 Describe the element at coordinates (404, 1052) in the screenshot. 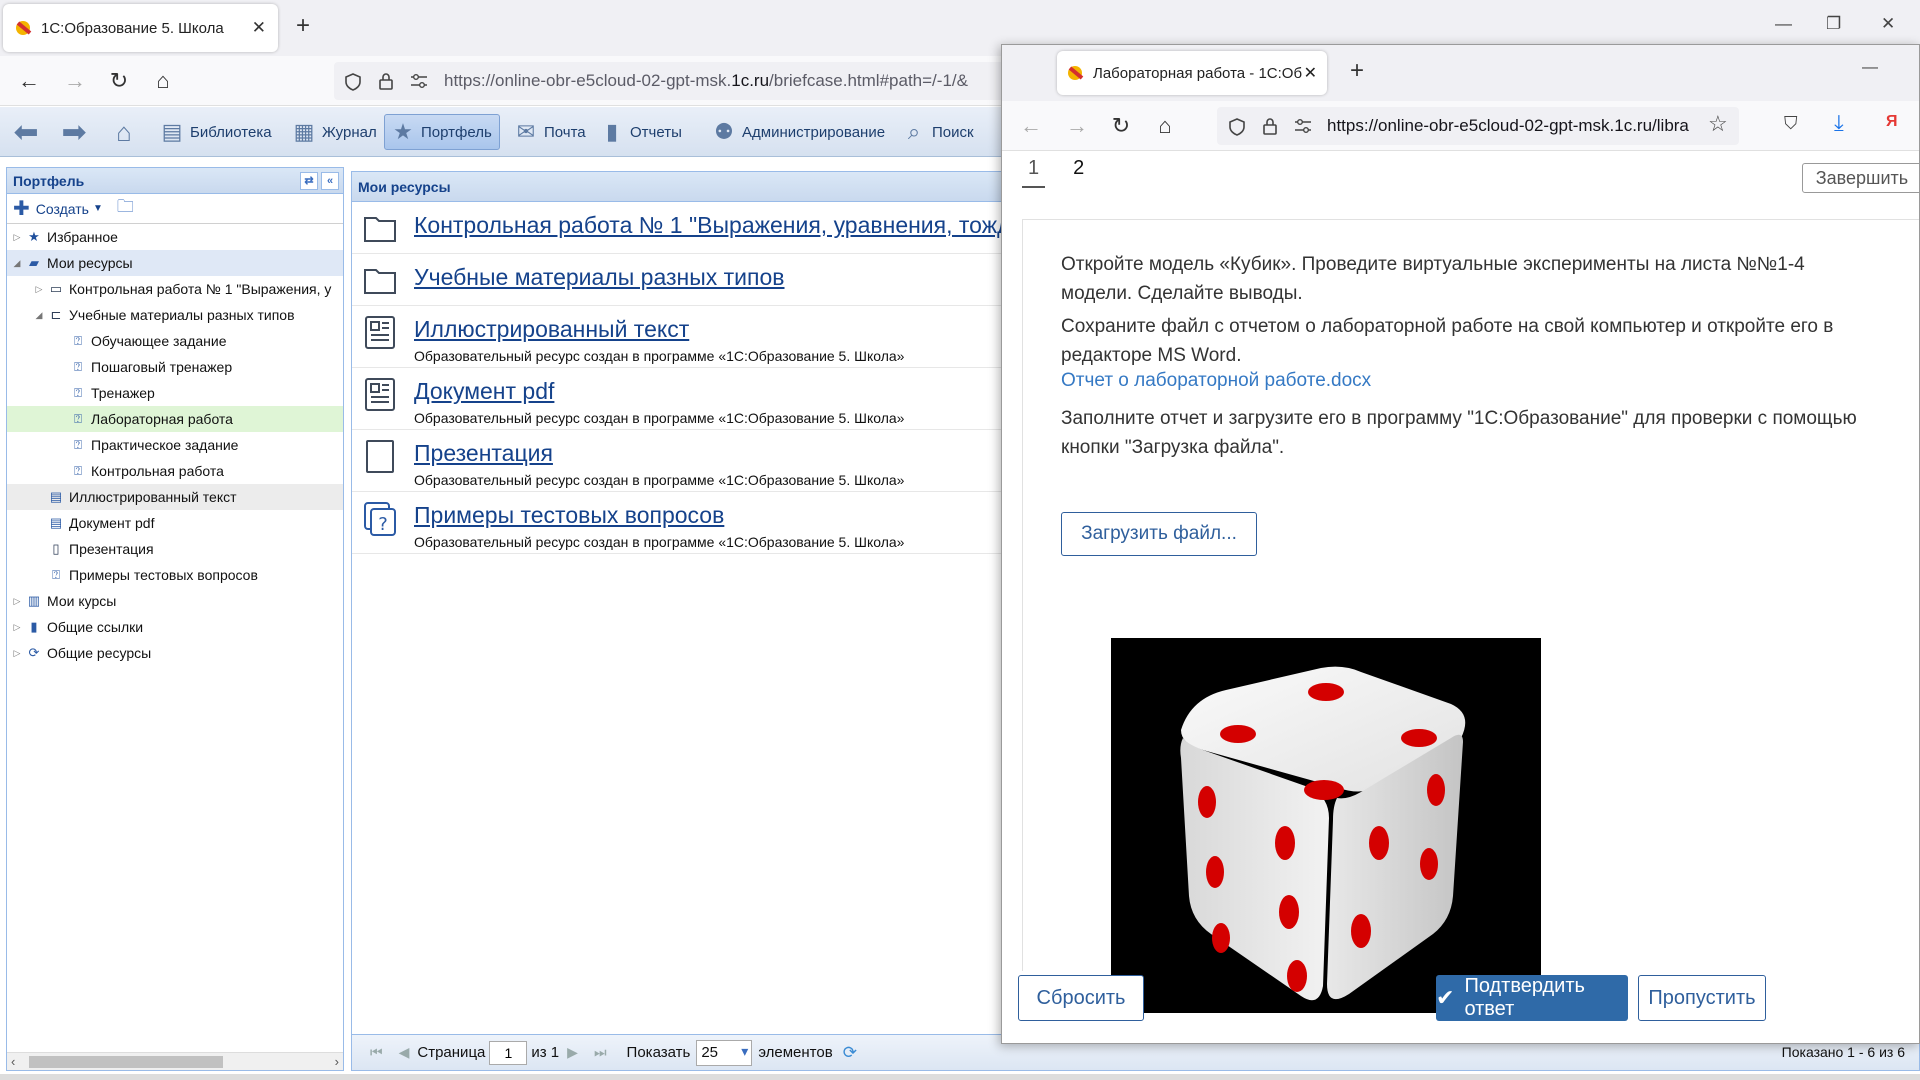

I see `prev-page-icon: ◀` at that location.